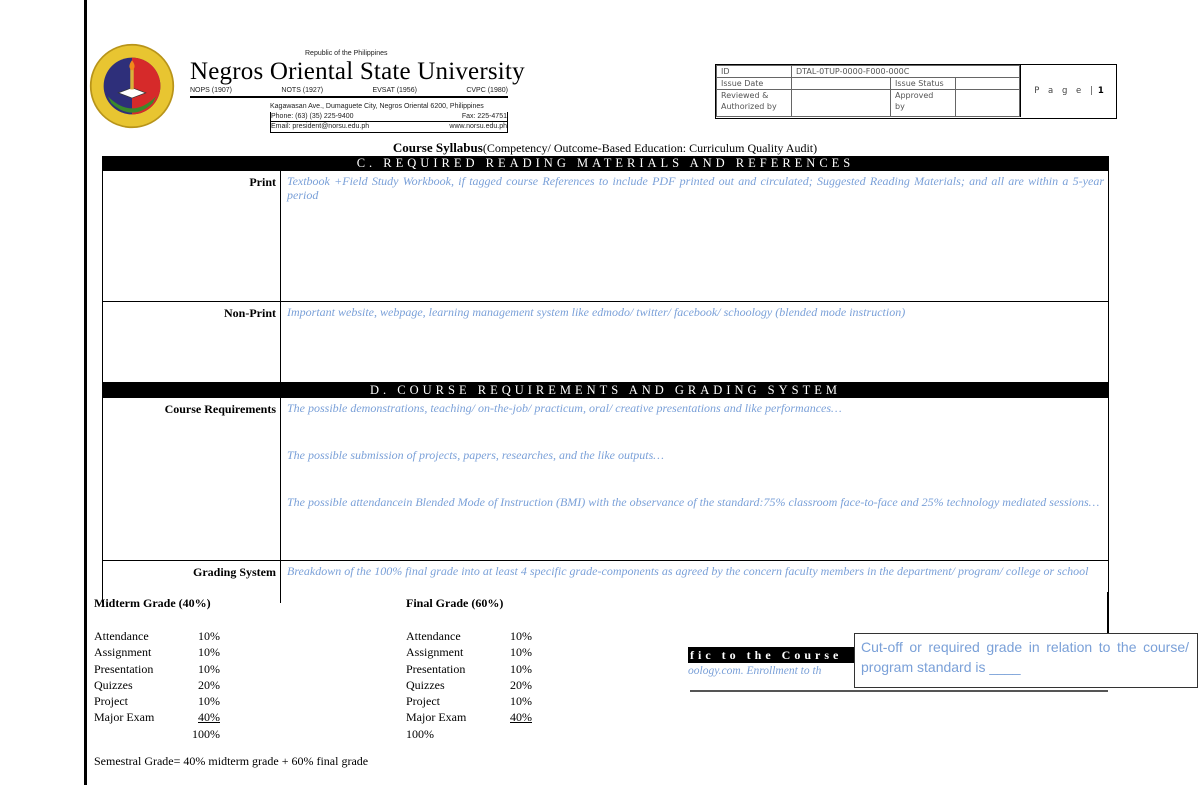 This screenshot has height=785, width=1200. I want to click on campus: NOTS (1927), so click(302, 90).